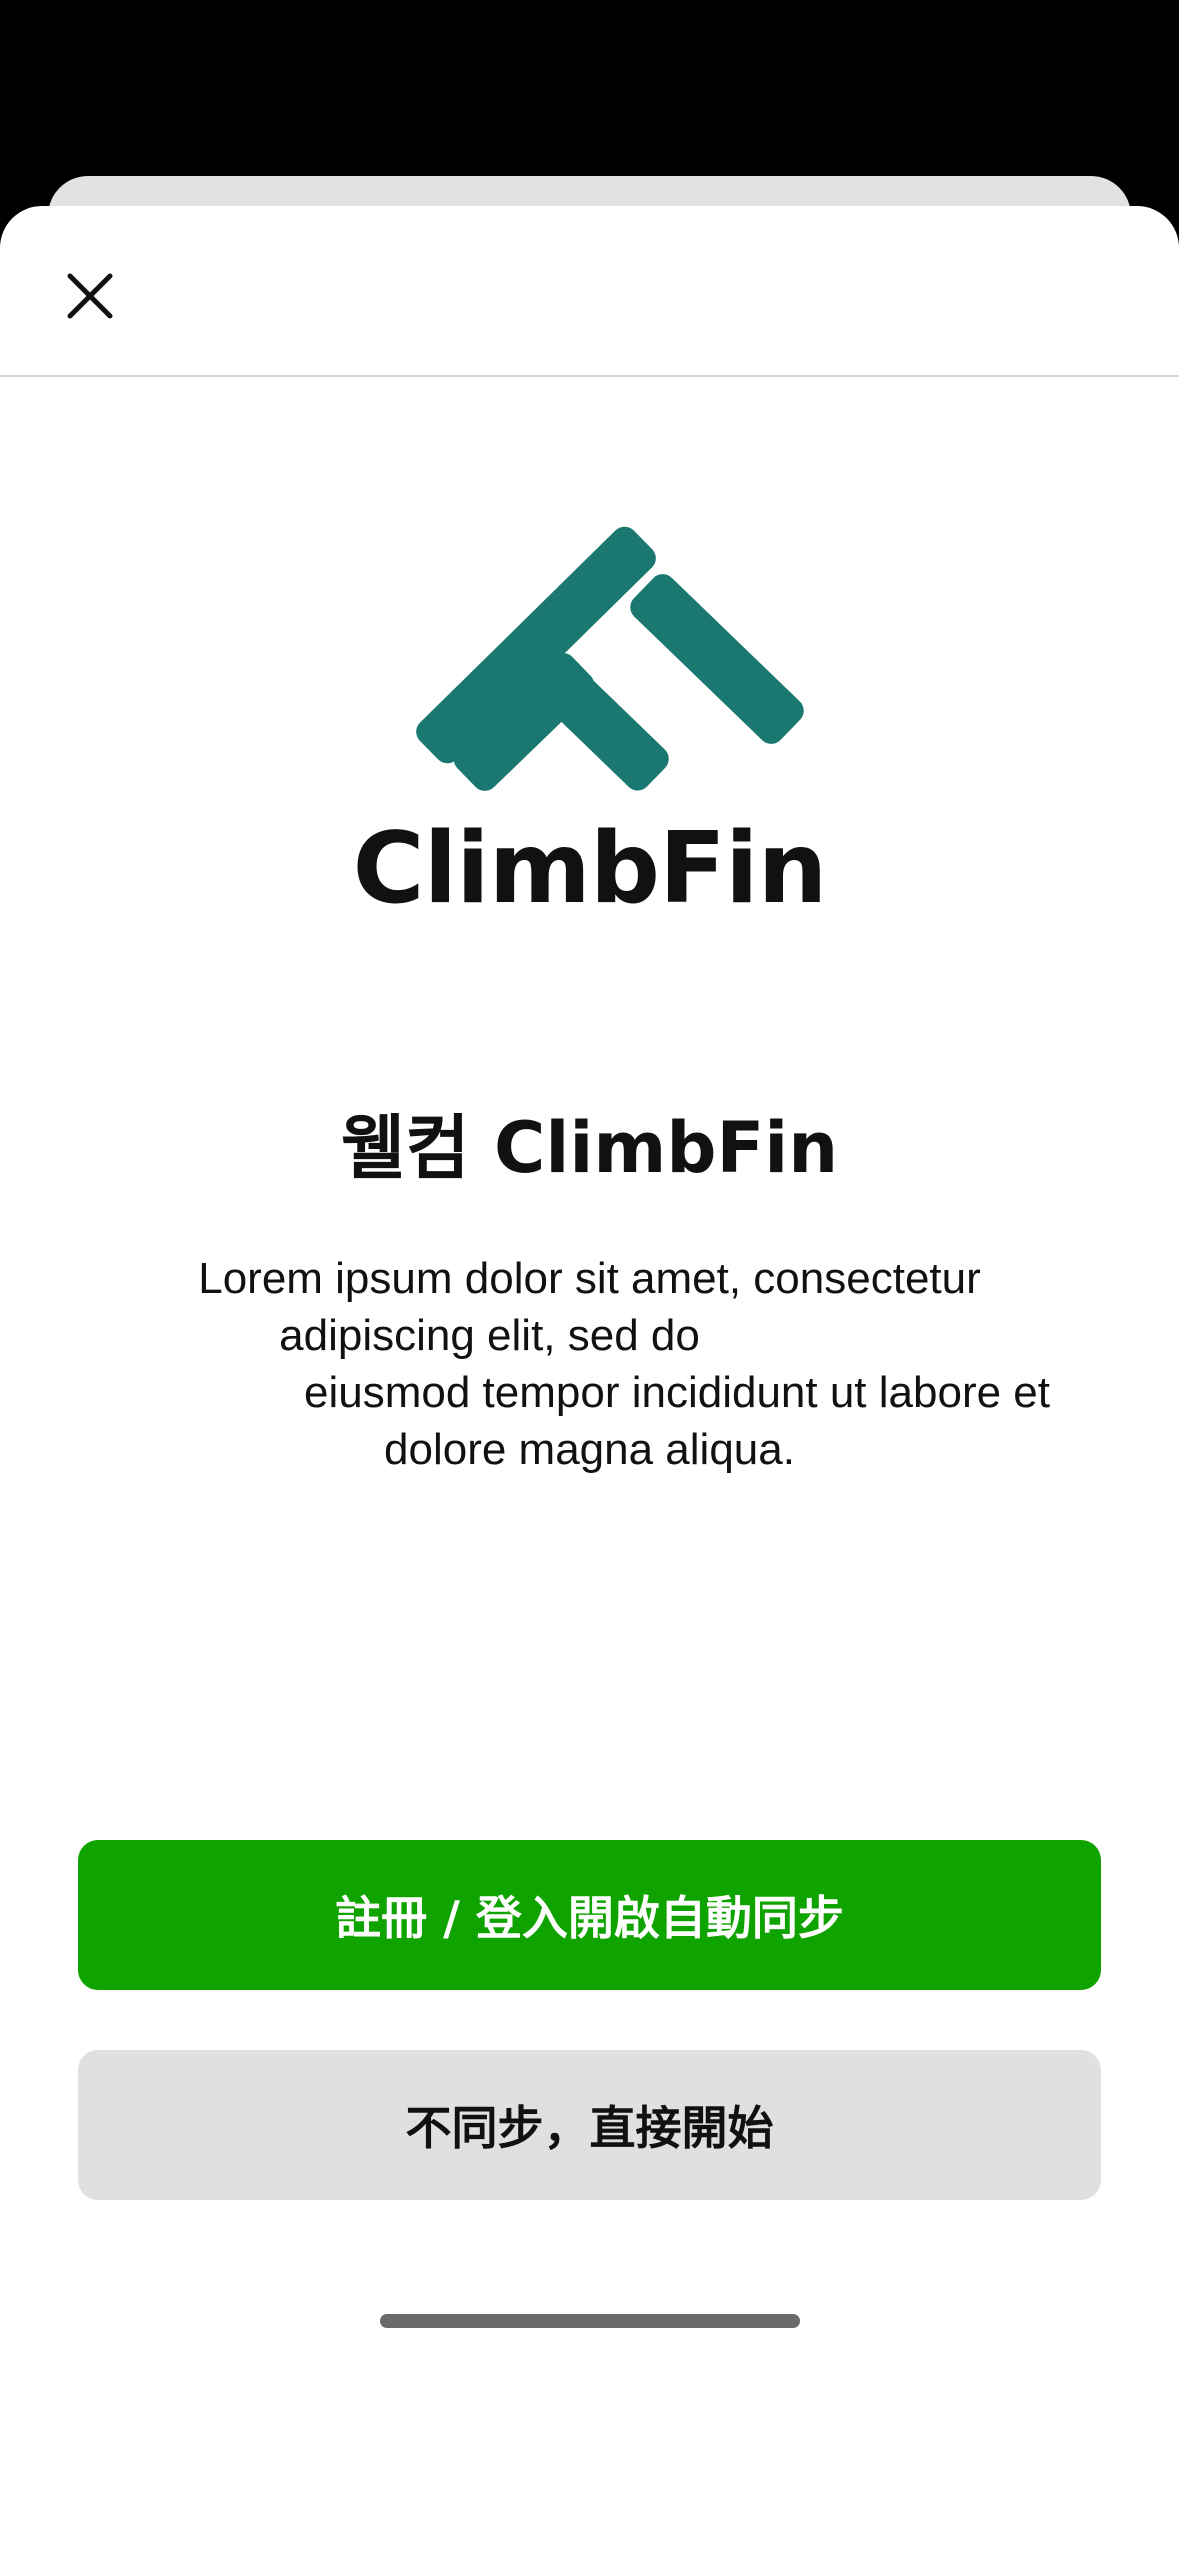 Image resolution: width=1179 pixels, height=2556 pixels. What do you see at coordinates (489, 1335) in the screenshot?
I see `description-line-2: adipiscing elit, sed do` at bounding box center [489, 1335].